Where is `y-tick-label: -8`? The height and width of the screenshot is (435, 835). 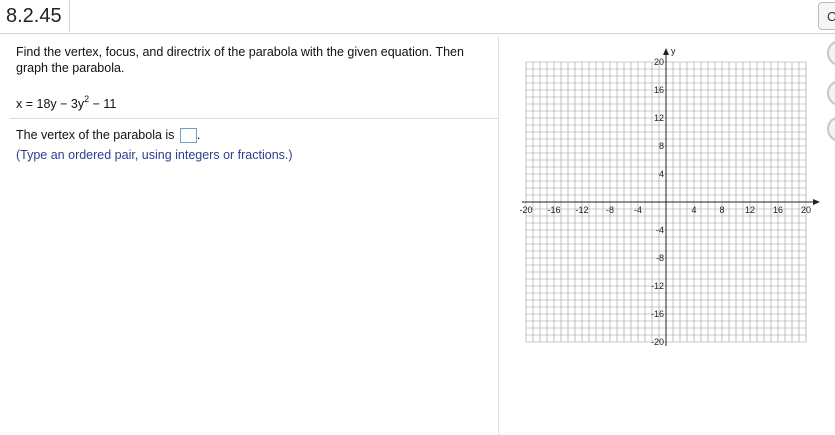
y-tick-label: -8 is located at coordinates (660, 258).